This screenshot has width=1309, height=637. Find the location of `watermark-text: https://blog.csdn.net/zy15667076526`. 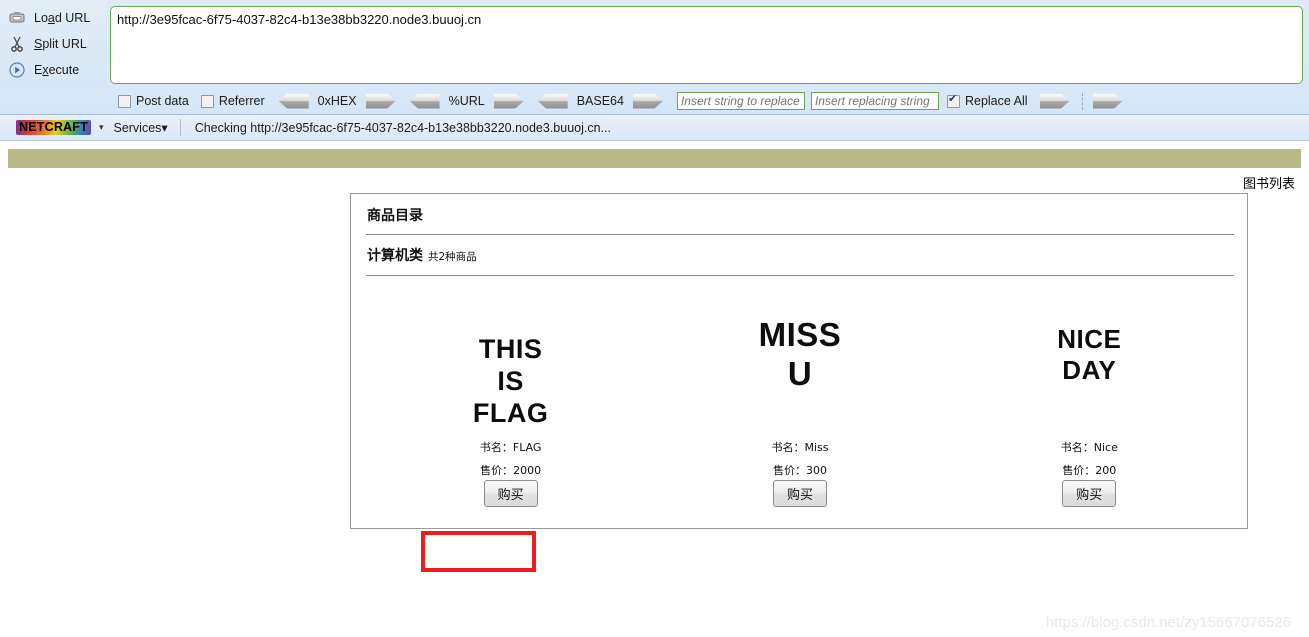

watermark-text: https://blog.csdn.net/zy15667076526 is located at coordinates (1168, 622).